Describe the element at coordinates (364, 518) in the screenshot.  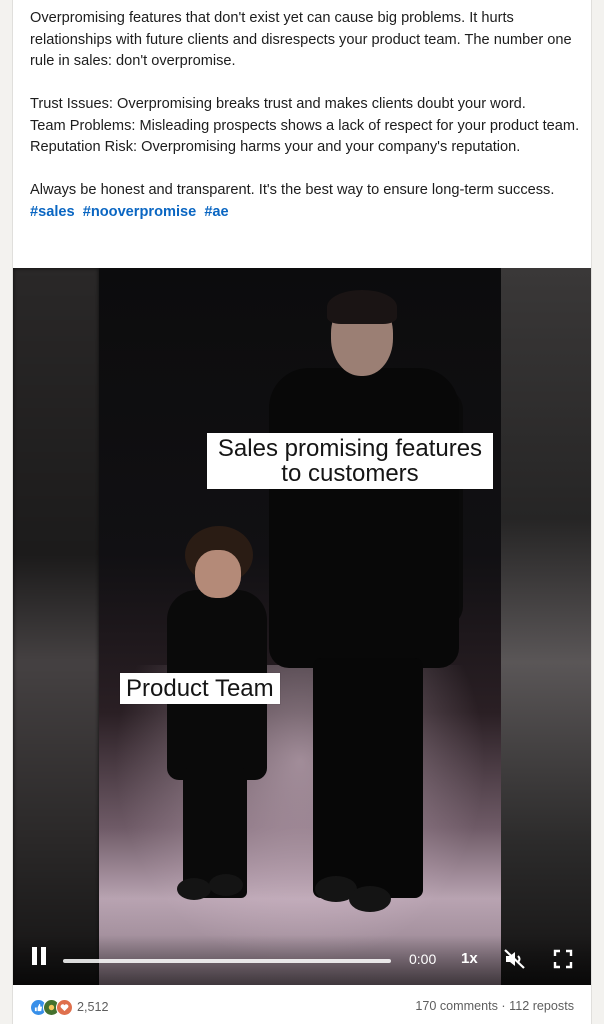
I see `man-figure` at that location.